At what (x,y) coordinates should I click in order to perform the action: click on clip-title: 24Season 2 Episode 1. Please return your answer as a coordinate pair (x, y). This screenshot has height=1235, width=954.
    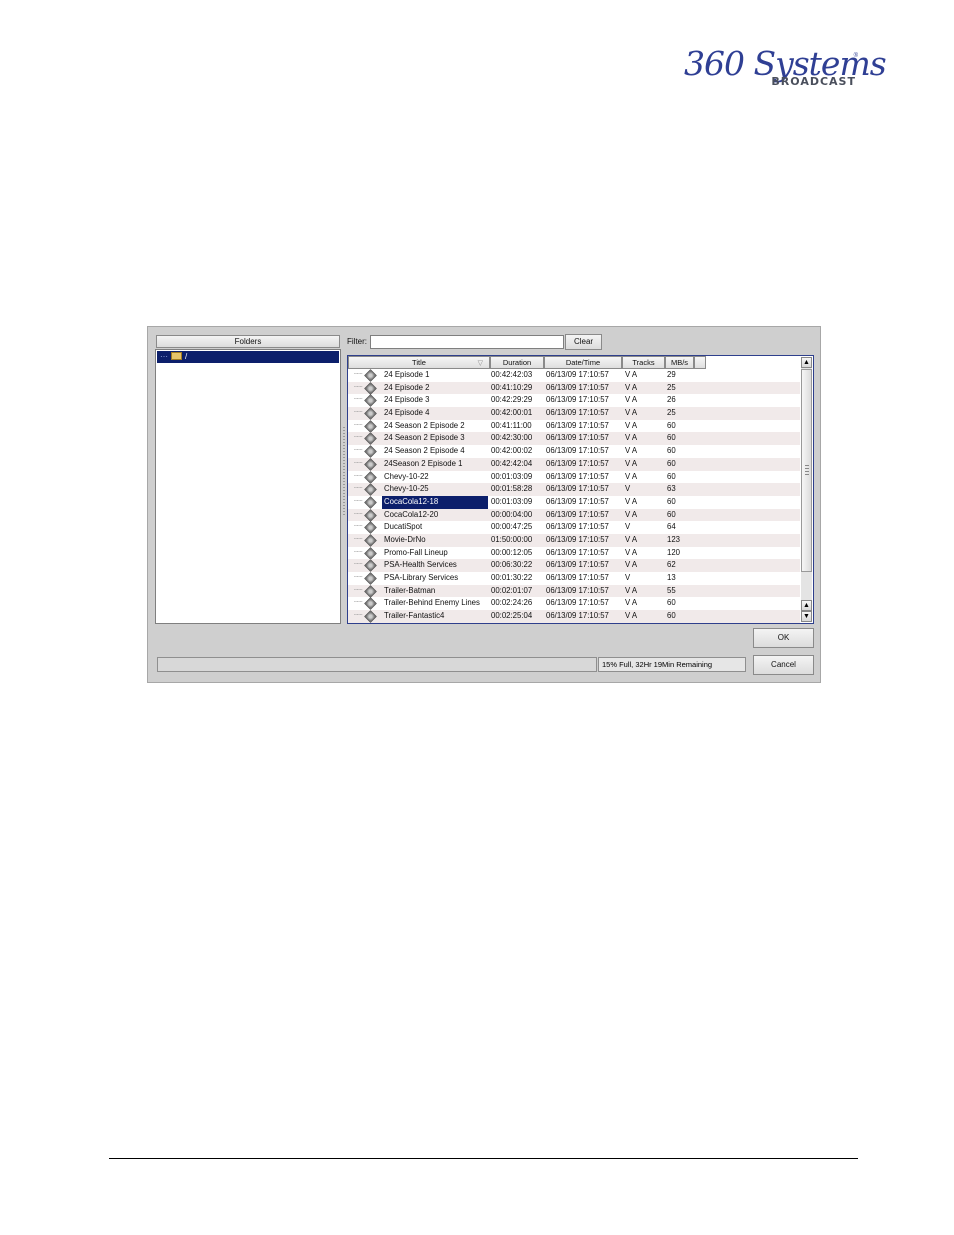
    Looking at the image, I should click on (423, 463).